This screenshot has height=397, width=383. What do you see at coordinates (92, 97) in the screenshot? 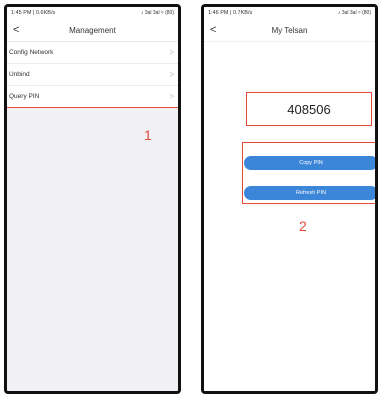
I see `menu-item-query-pin: Query PIN >` at bounding box center [92, 97].